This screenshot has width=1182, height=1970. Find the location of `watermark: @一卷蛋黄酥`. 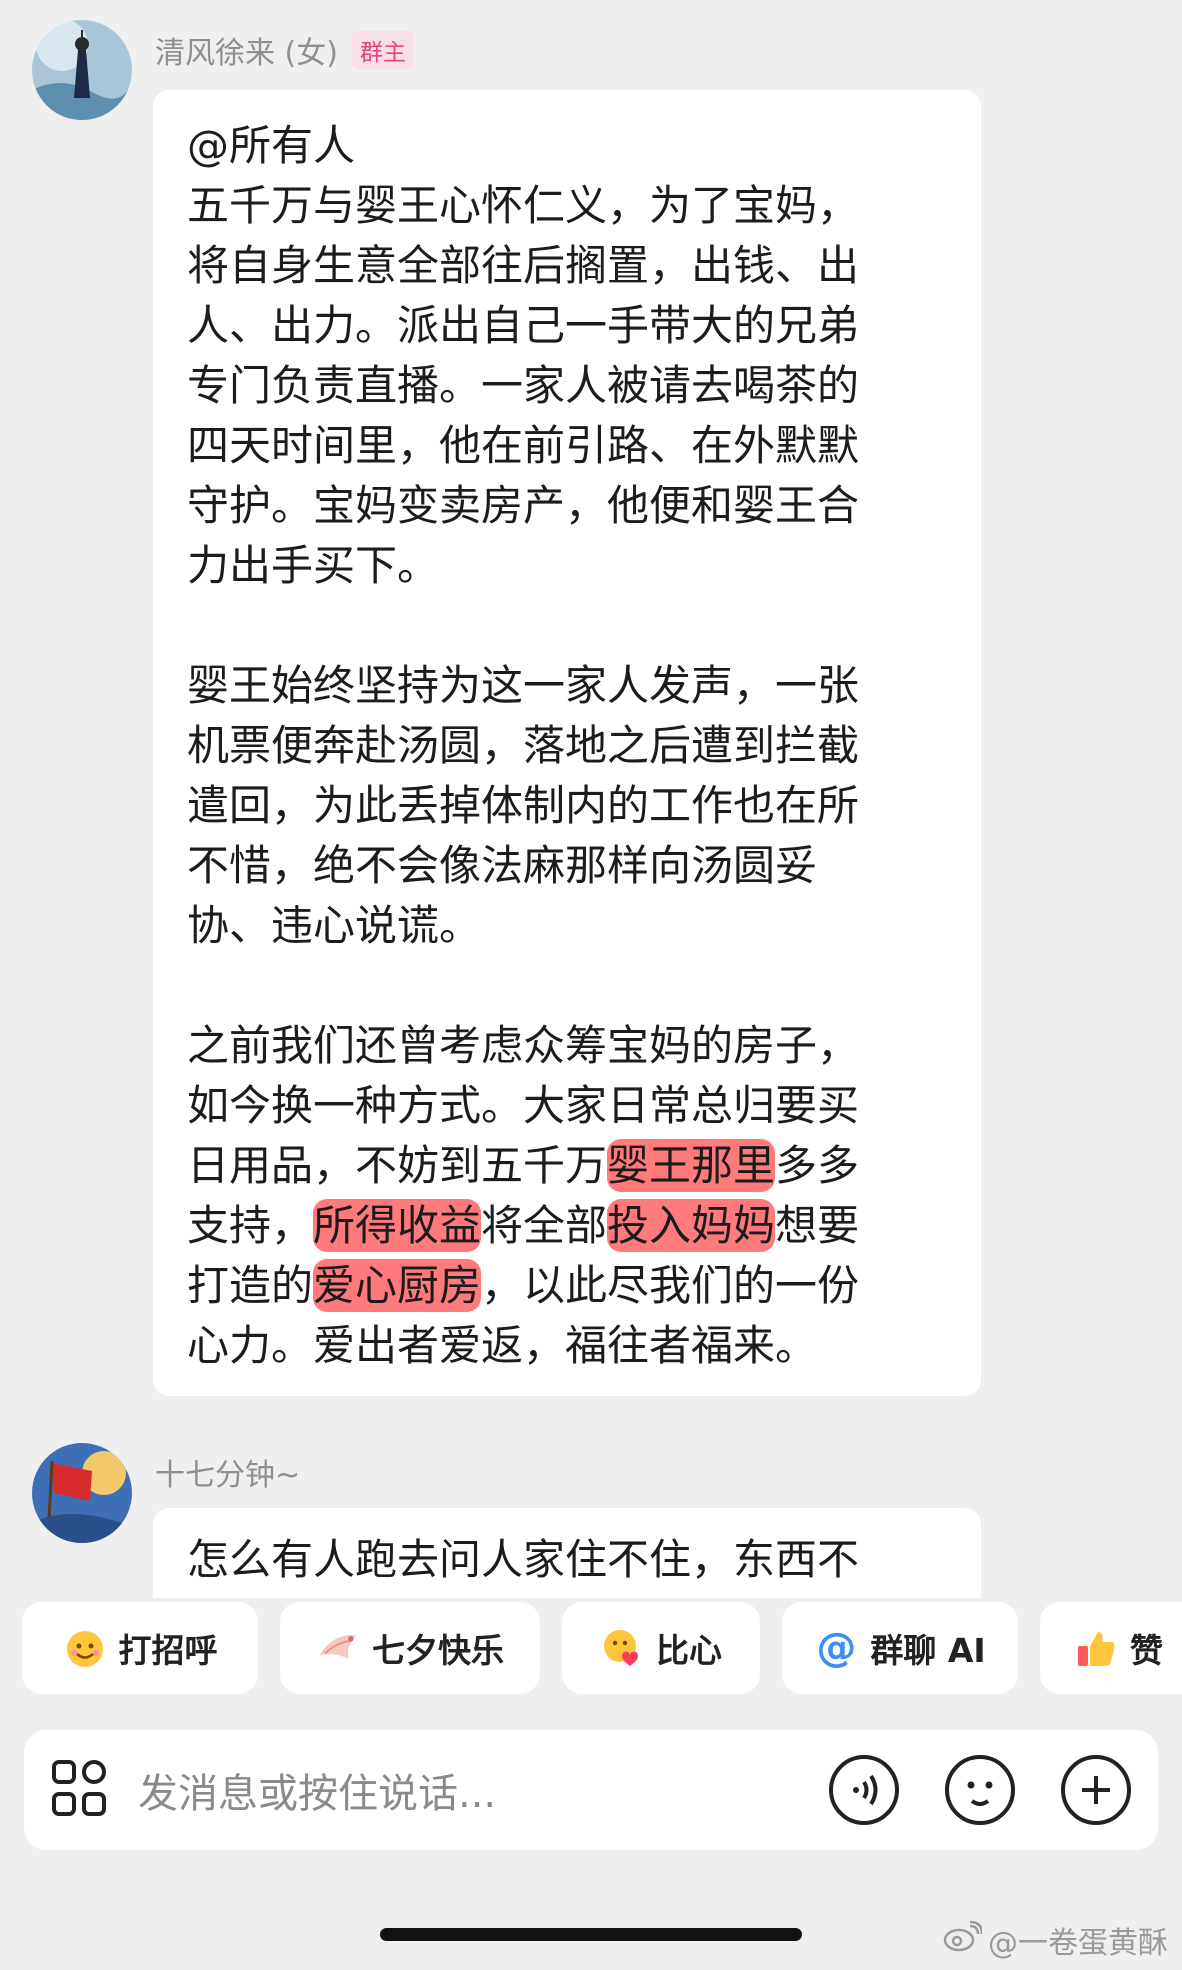

watermark: @一卷蛋黄酥 is located at coordinates (1055, 1940).